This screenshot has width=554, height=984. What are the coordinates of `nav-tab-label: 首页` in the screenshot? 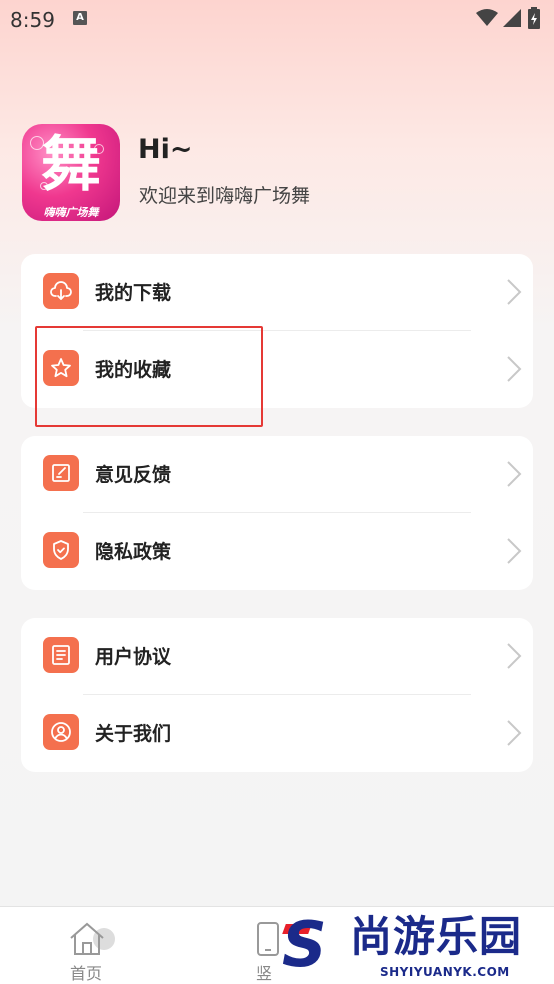 It's located at (86, 973).